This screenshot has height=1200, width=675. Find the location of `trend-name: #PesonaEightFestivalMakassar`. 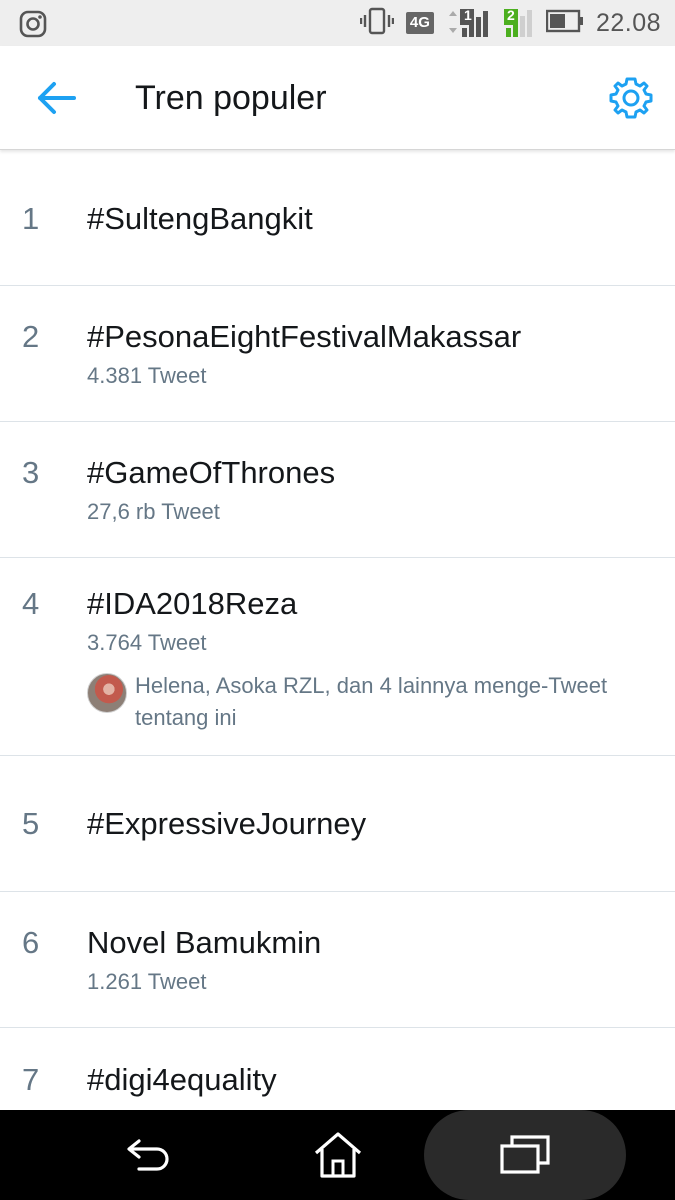

trend-name: #PesonaEightFestivalMakassar is located at coordinates (304, 336).